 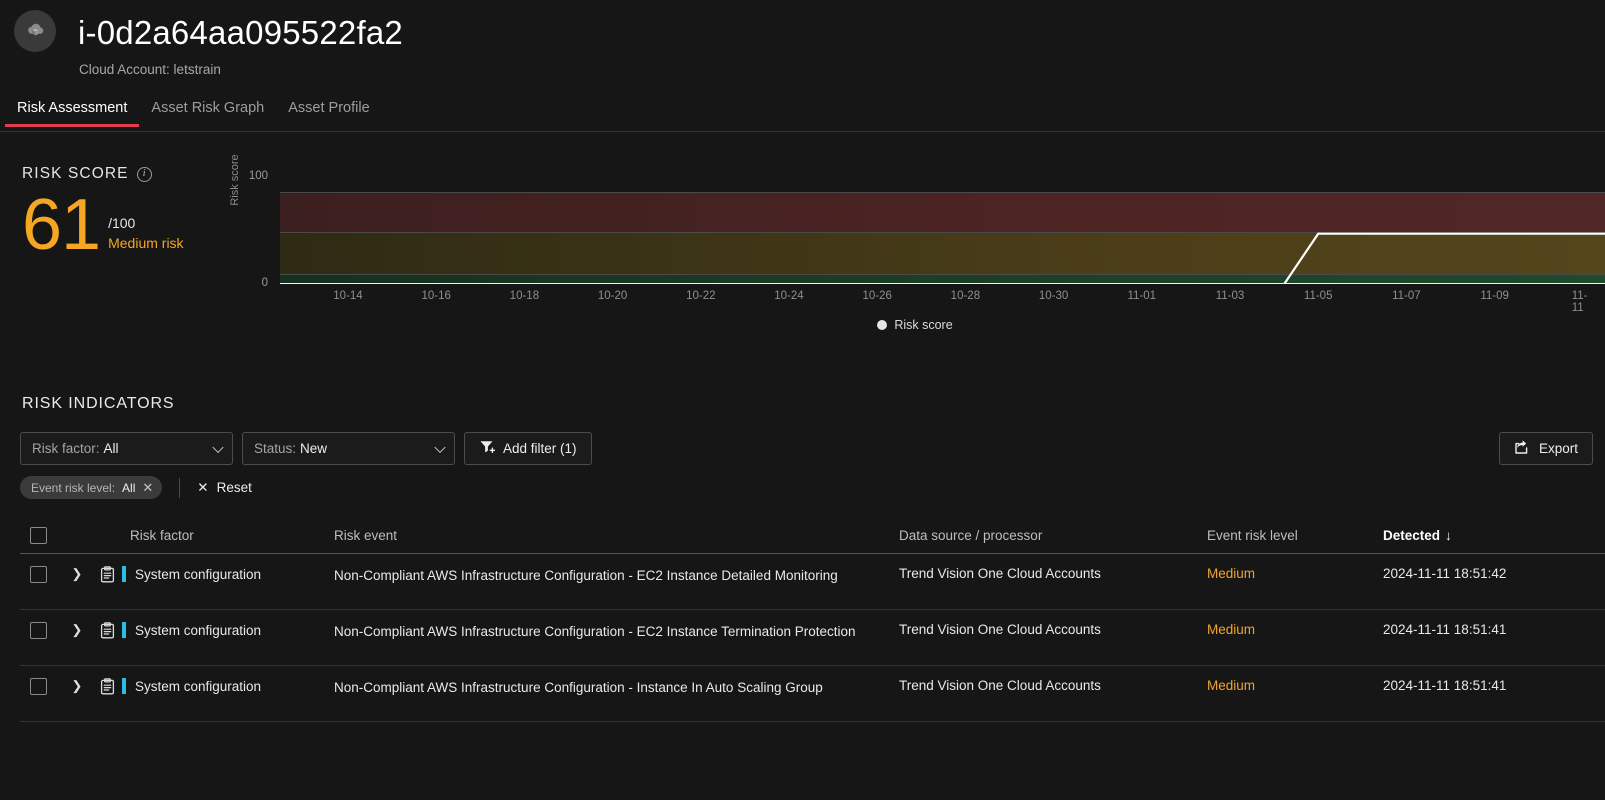 What do you see at coordinates (35, 31) in the screenshot?
I see `cloud-cube-icon` at bounding box center [35, 31].